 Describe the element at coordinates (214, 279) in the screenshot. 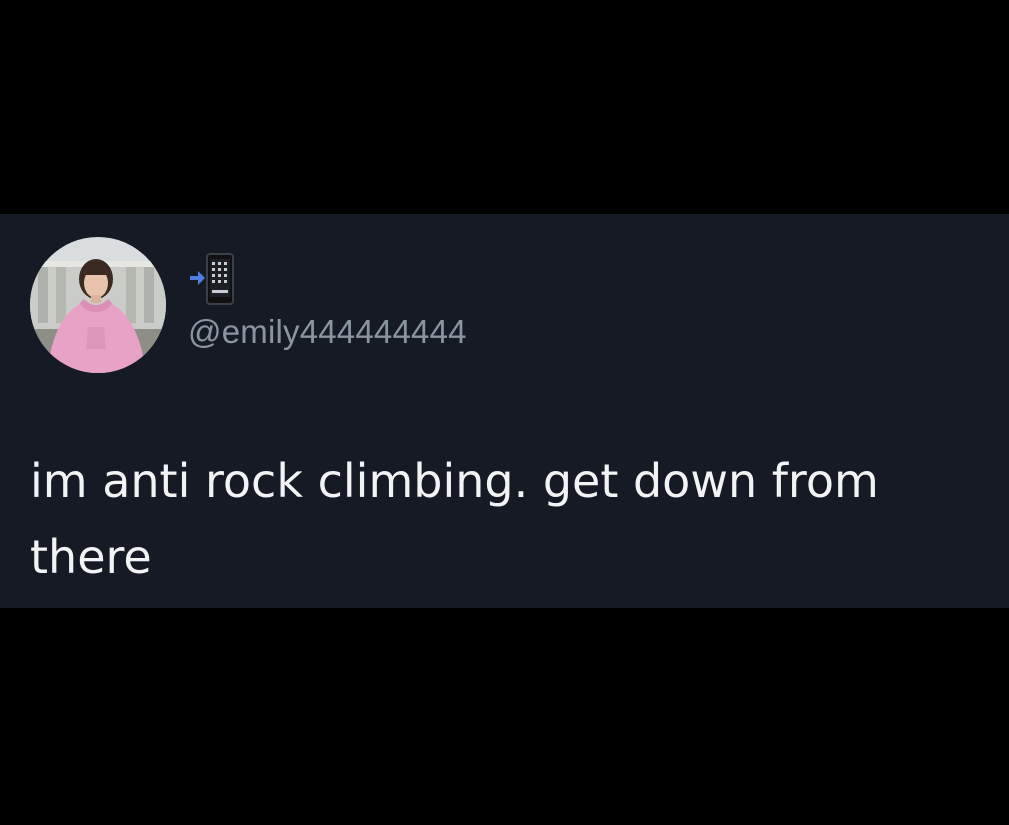

I see `mobile-phone-with-arrow-icon` at that location.